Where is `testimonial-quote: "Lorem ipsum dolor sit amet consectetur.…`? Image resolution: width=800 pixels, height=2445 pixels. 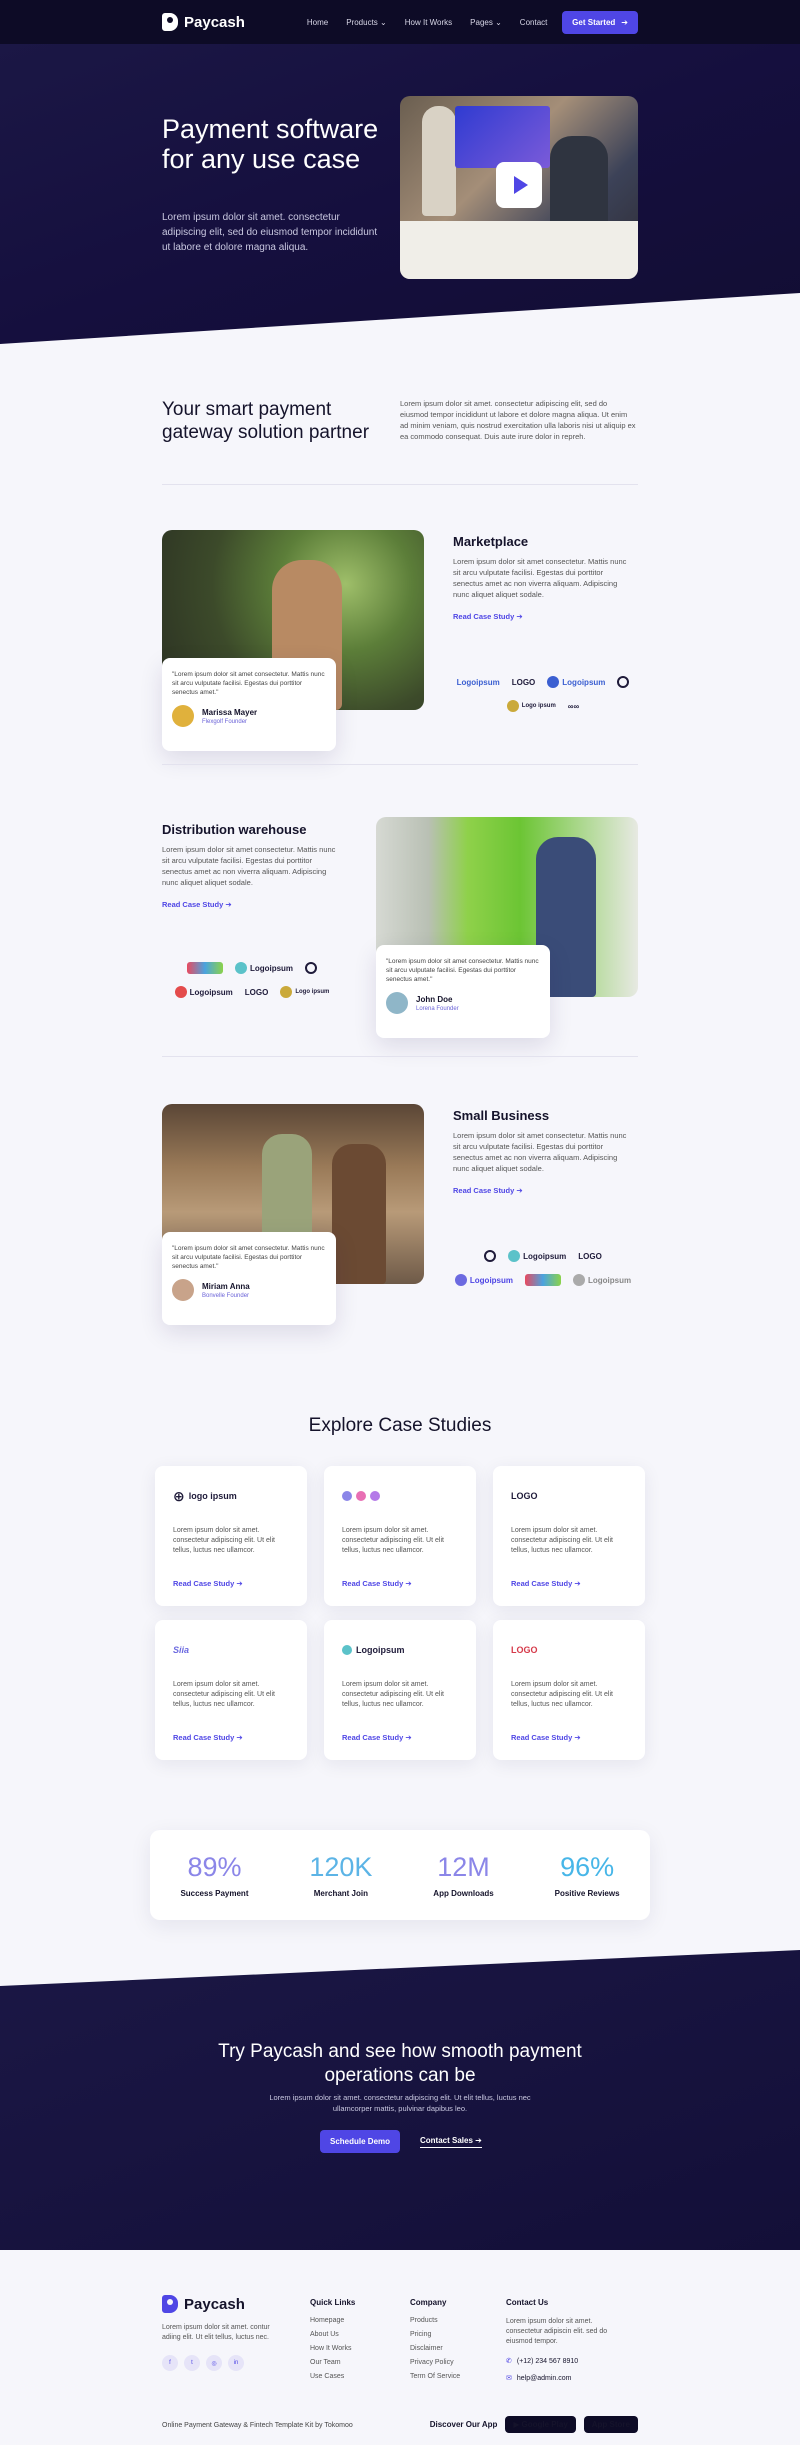
testimonial-quote: "Lorem ipsum dolor sit amet consectetur.… is located at coordinates (248, 1257).